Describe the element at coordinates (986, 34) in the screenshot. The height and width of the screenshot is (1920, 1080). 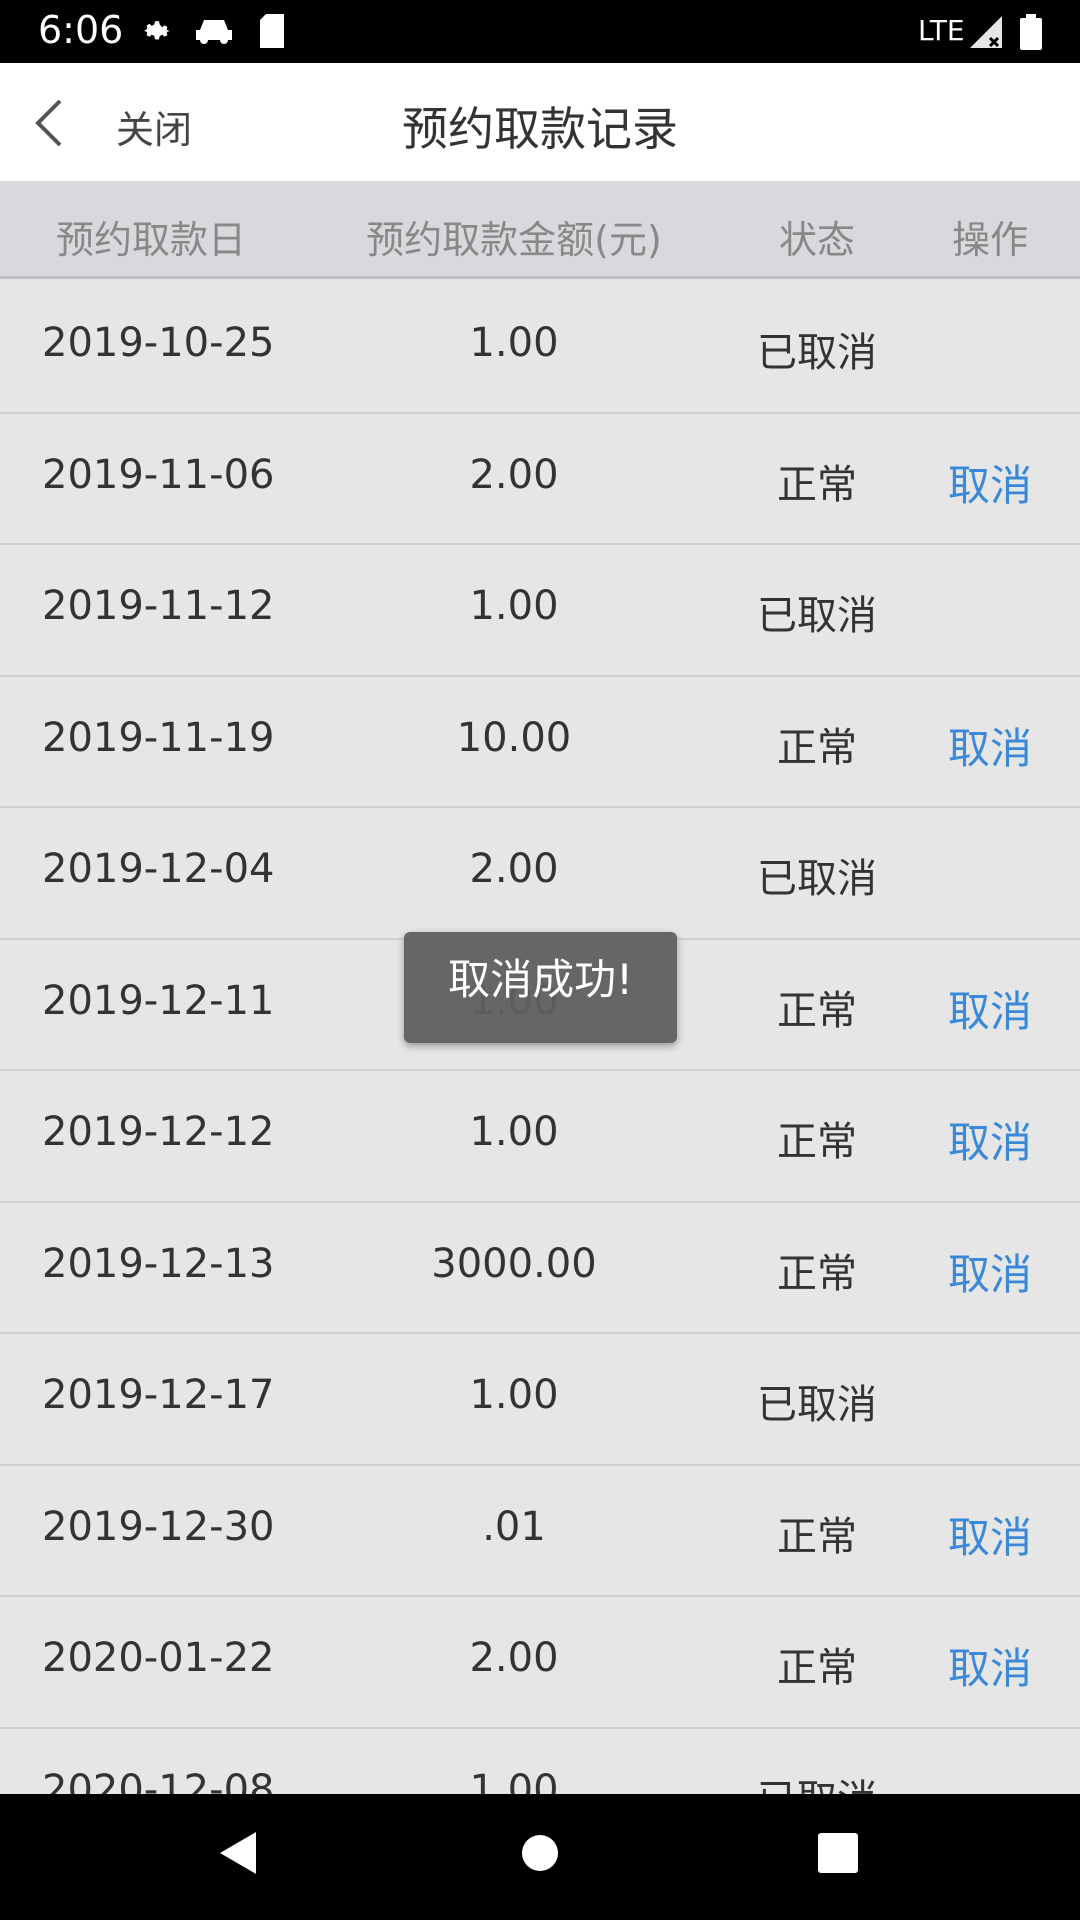
I see `signal-icon` at that location.